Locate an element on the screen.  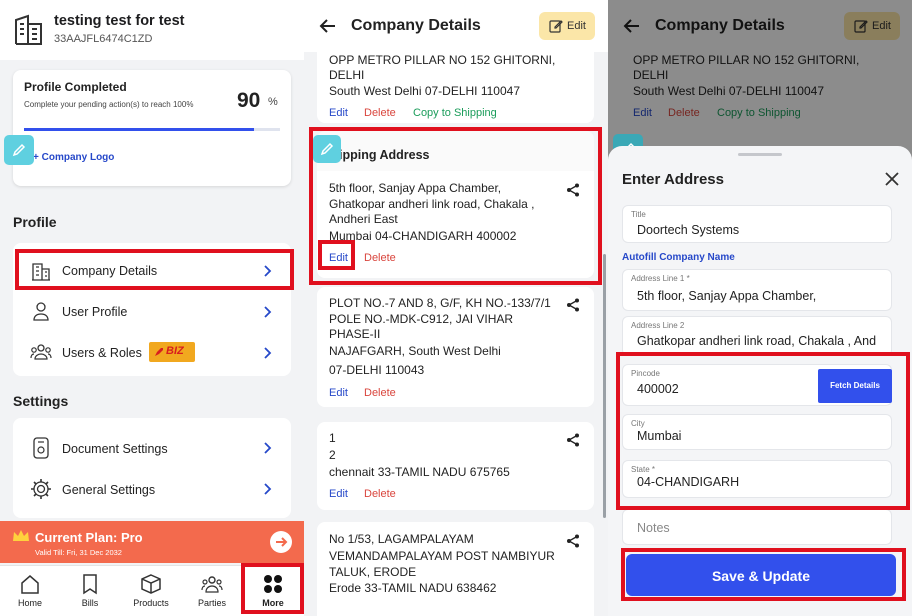
address-line-1-label: Address Line 1 * is located at coordinates (660, 278).